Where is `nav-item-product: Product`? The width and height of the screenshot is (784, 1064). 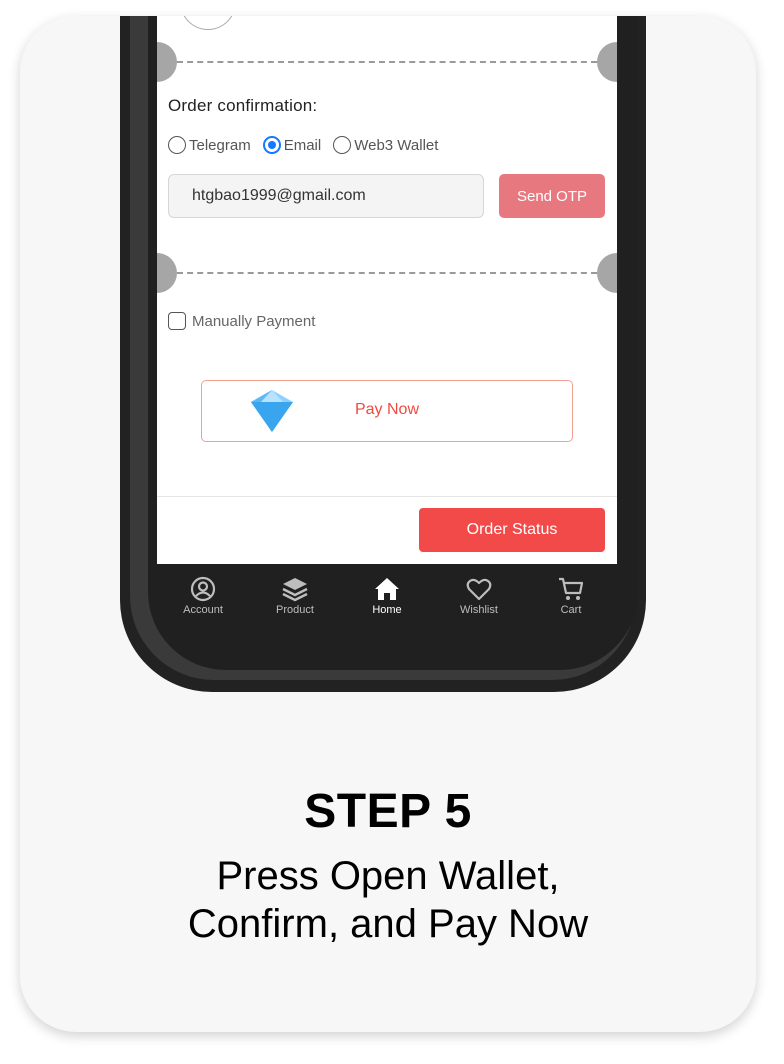
nav-item-product: Product is located at coordinates (295, 595).